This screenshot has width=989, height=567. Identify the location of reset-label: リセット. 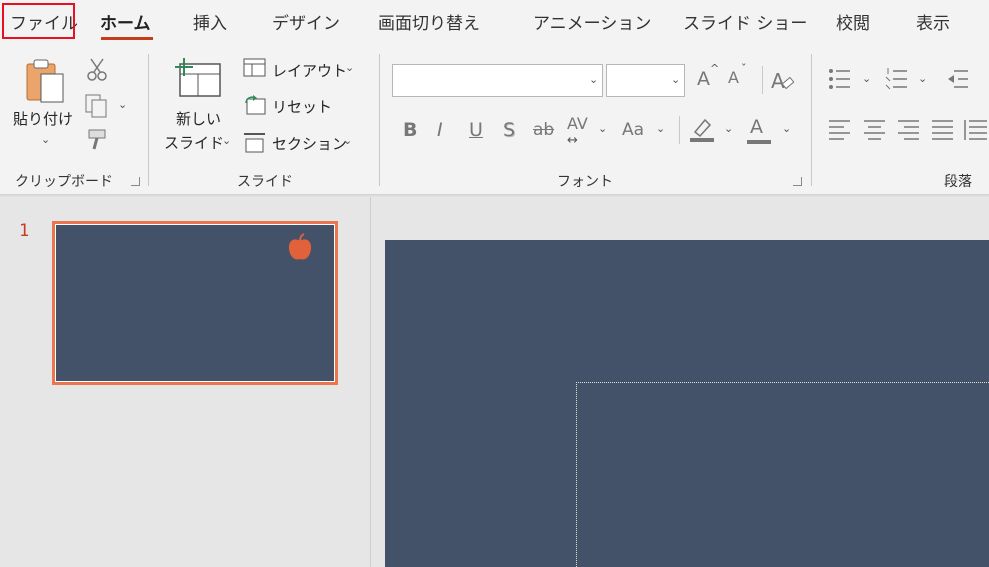
(302, 107).